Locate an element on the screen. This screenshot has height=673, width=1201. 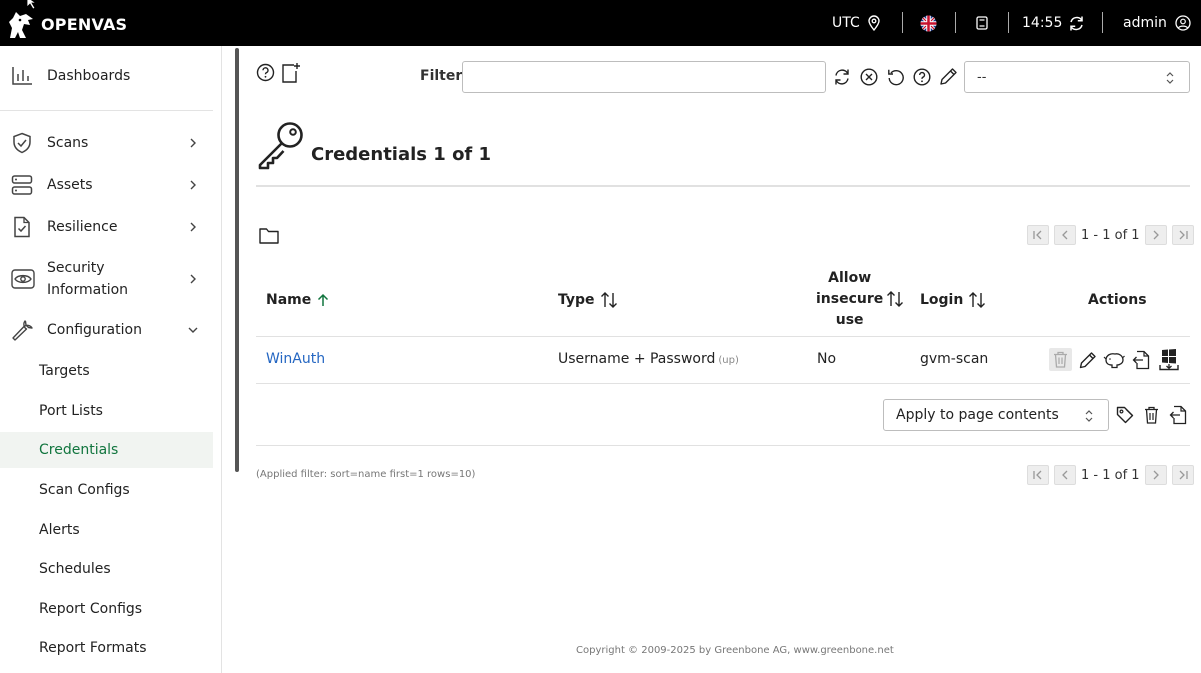
table-row-divider is located at coordinates (723, 383).